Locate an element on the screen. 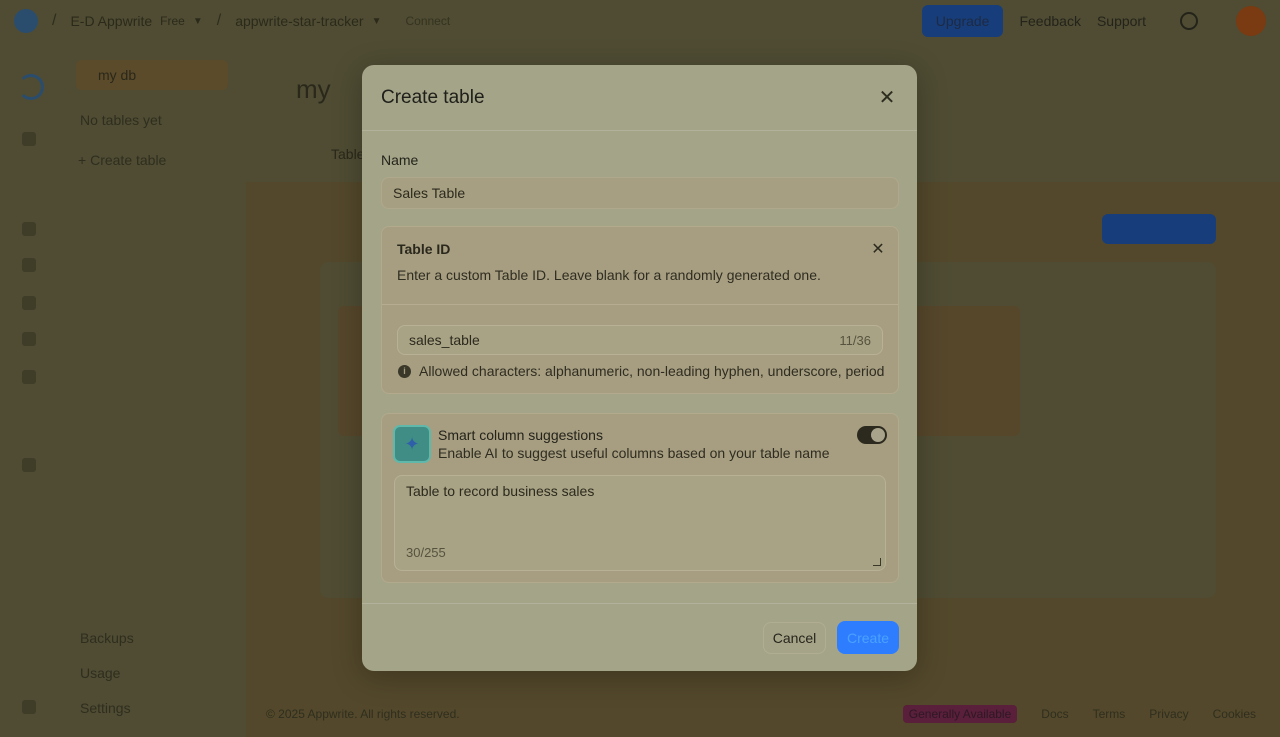 The image size is (1280, 737). project-selector: appwrite-star-tracker ▼ is located at coordinates (308, 21).